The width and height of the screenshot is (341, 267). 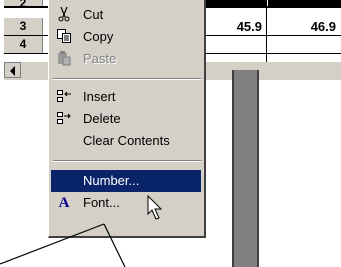 I want to click on cursor-arrow-icon, so click(x=155, y=207).